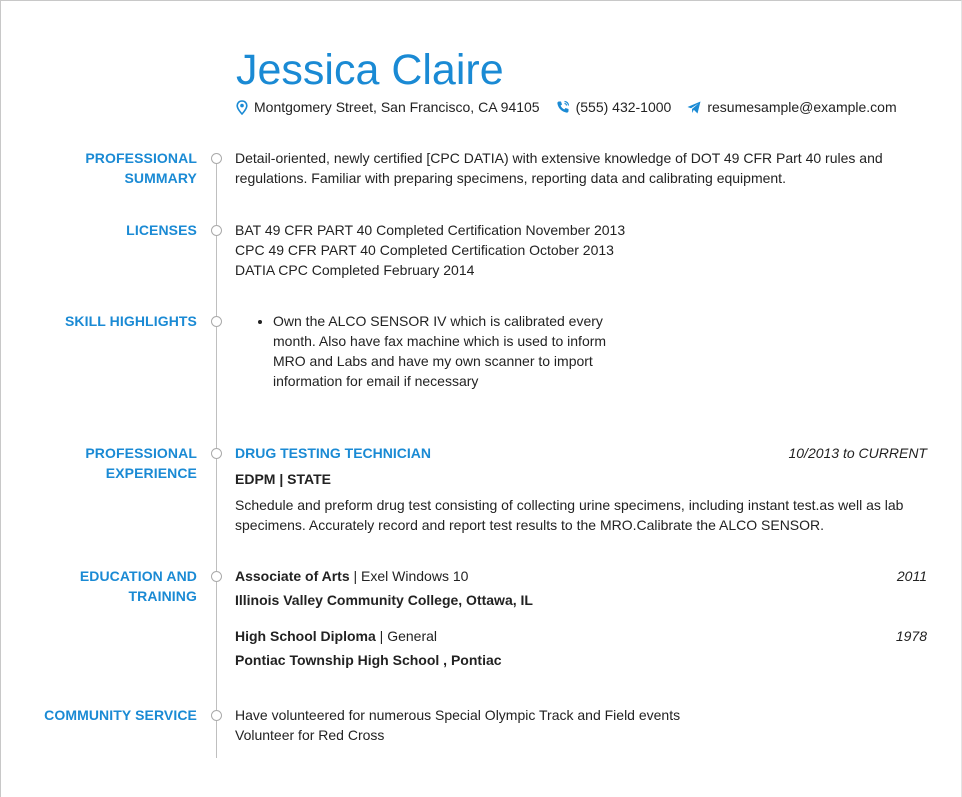  Describe the element at coordinates (130, 321) in the screenshot. I see `section-title: SKILL HIGHLIGHTS` at that location.